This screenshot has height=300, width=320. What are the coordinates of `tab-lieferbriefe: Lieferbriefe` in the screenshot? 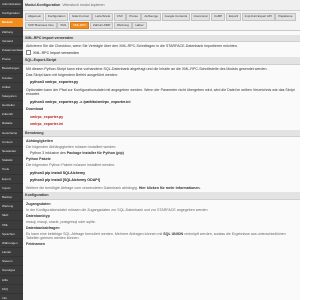 It's located at (103, 17).